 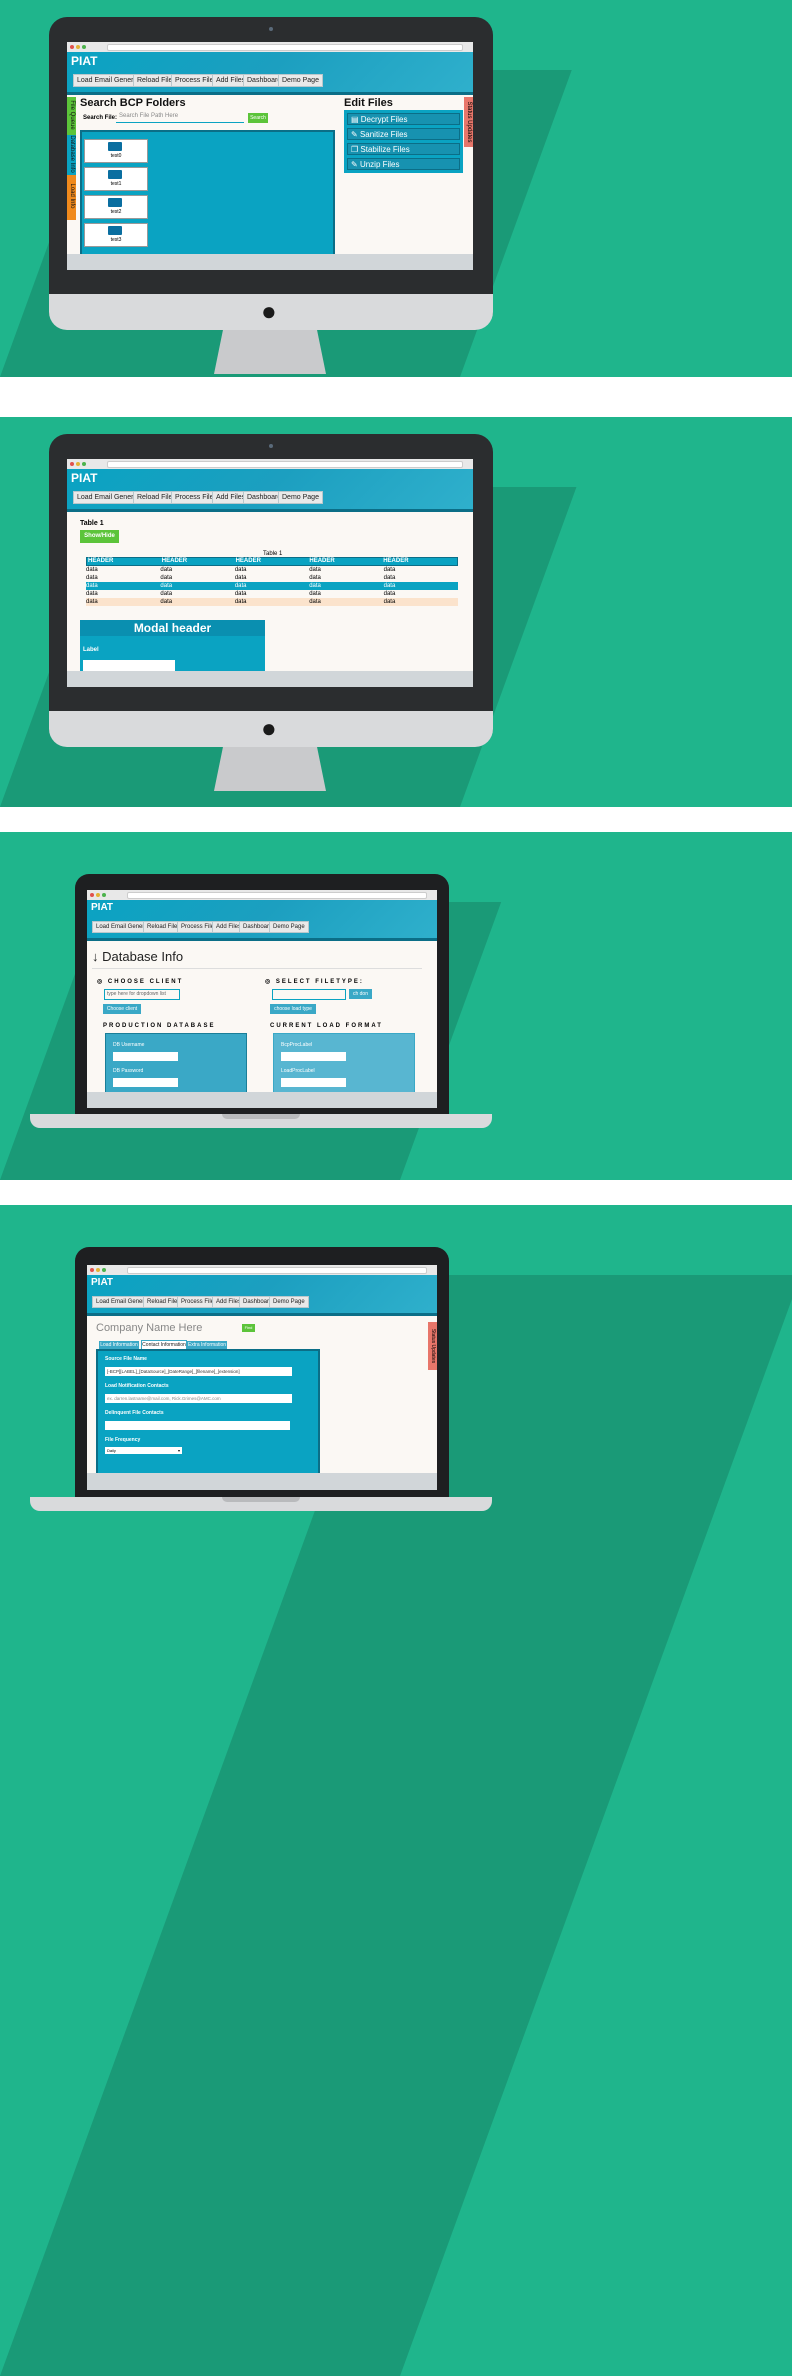 What do you see at coordinates (72, 196) in the screenshot?
I see `side-tab-label: Load Info` at bounding box center [72, 196].